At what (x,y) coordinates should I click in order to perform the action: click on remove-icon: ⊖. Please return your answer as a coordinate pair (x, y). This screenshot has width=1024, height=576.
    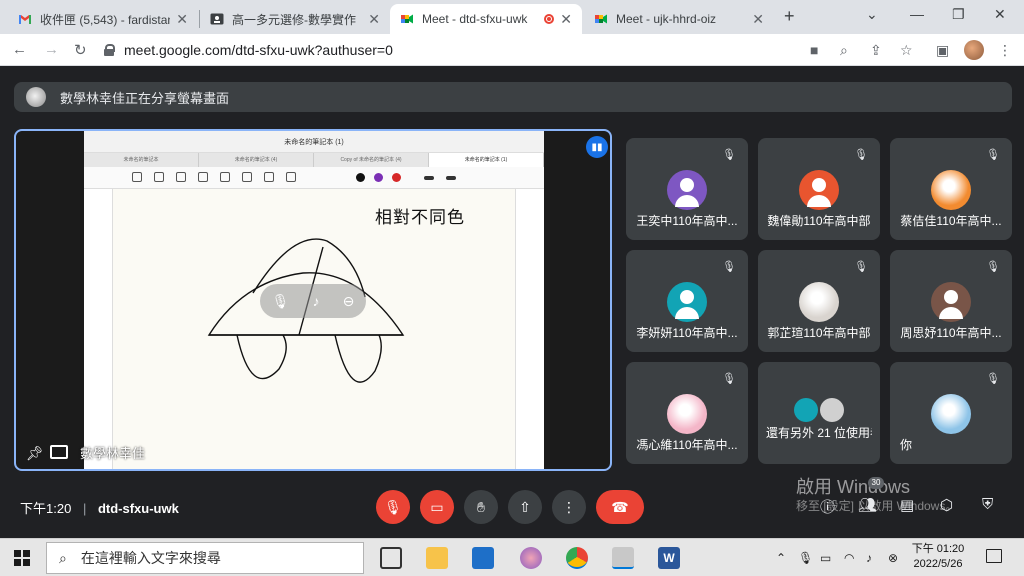
    Looking at the image, I should click on (349, 301).